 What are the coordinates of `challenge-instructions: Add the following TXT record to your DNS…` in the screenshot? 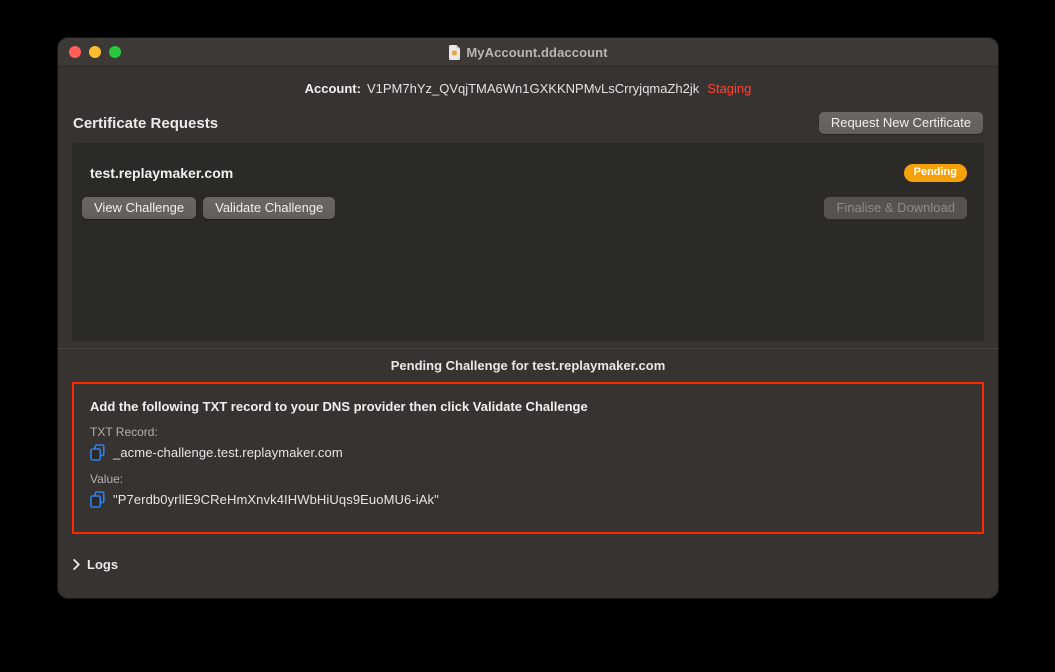 It's located at (339, 406).